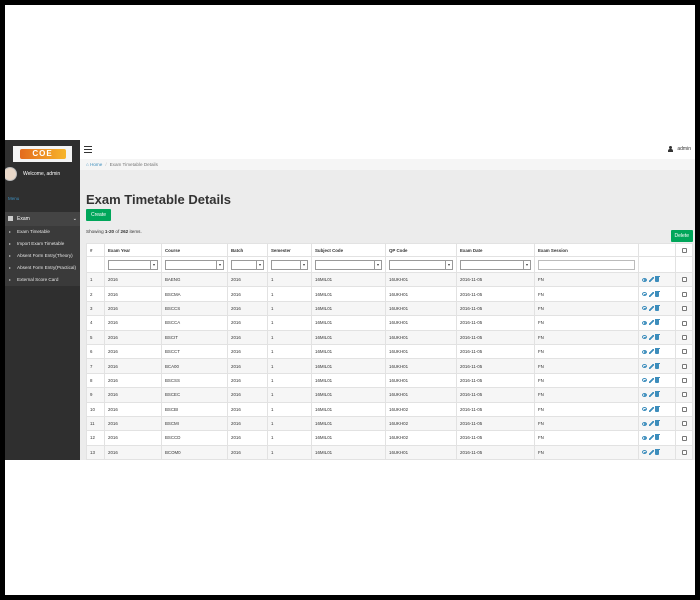  What do you see at coordinates (94, 164) in the screenshot?
I see `breadcrumb-home: ⌂ Home` at bounding box center [94, 164].